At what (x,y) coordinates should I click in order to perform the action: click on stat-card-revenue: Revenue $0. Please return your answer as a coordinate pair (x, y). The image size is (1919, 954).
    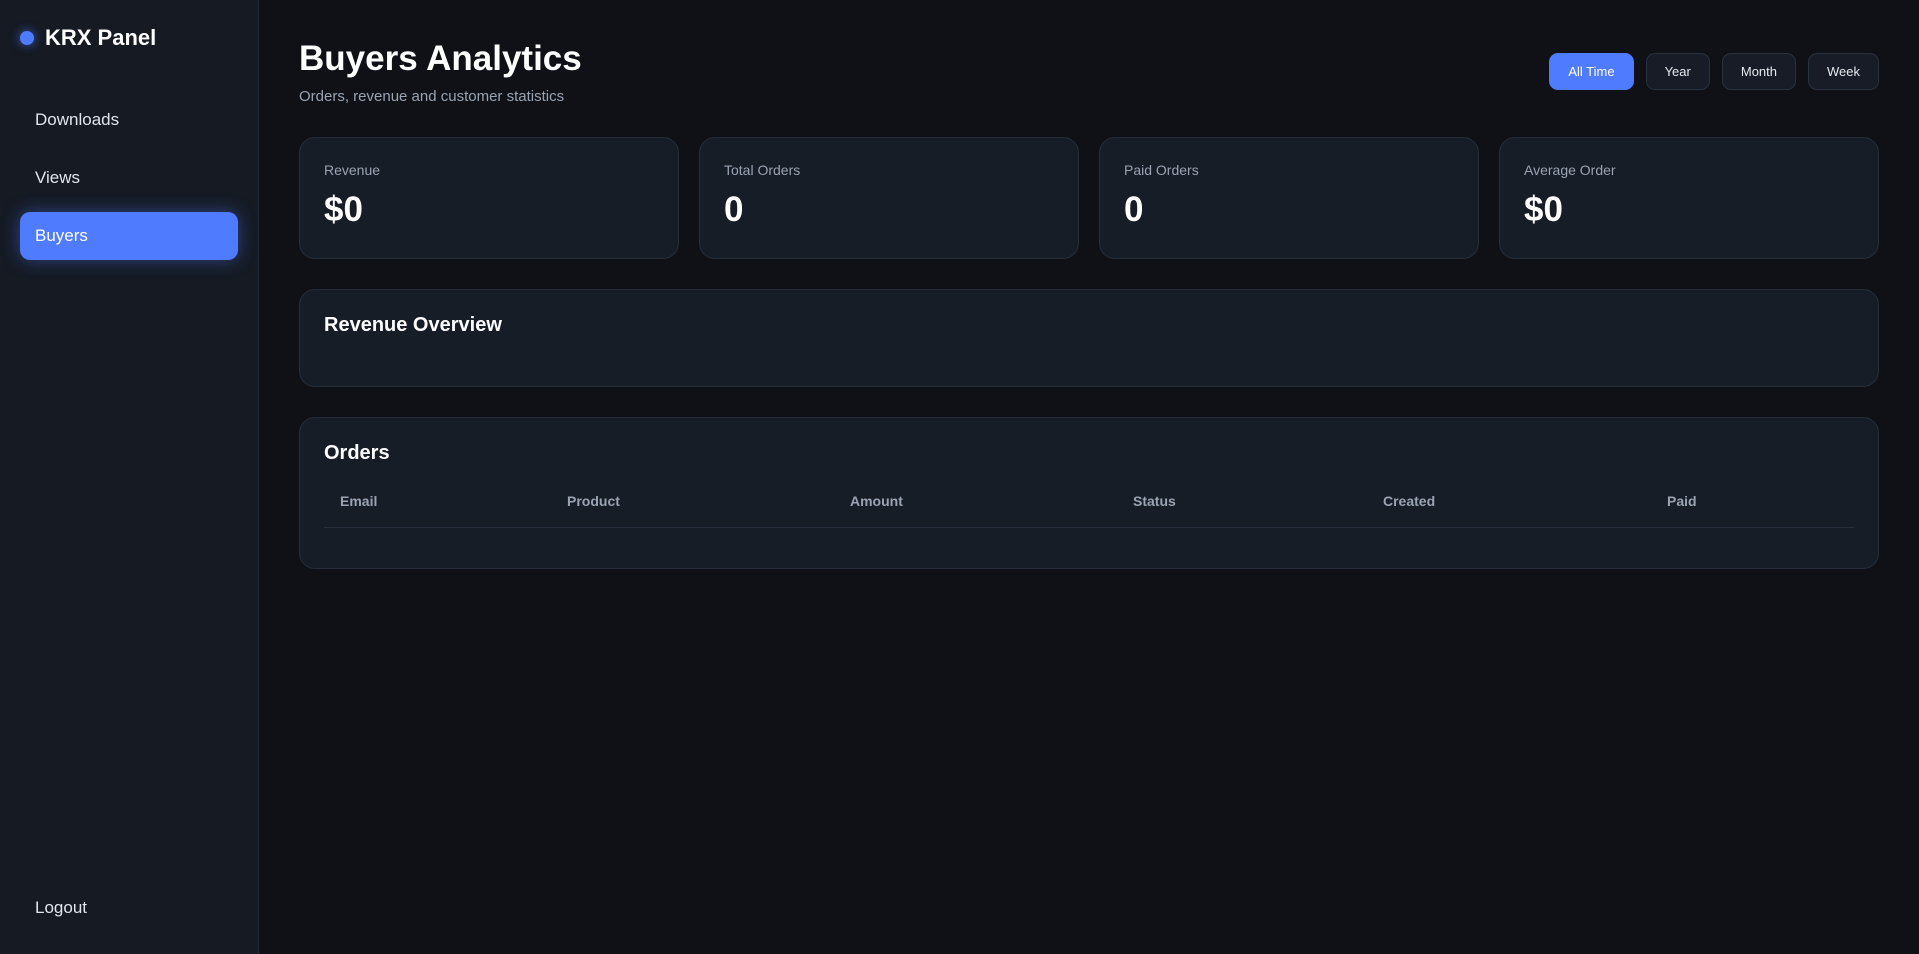
    Looking at the image, I should click on (489, 198).